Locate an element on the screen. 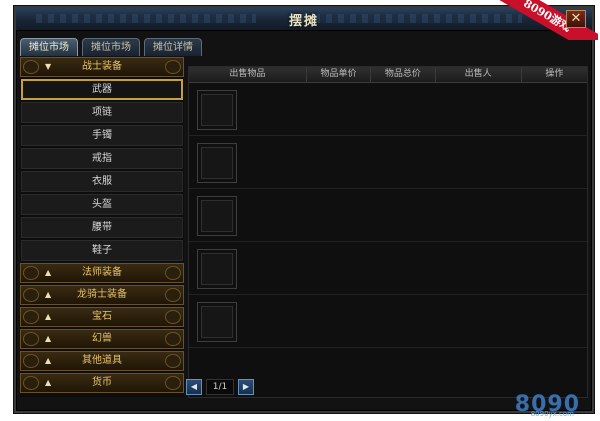 This screenshot has height=421, width=600. close-icon: ✕ is located at coordinates (576, 19).